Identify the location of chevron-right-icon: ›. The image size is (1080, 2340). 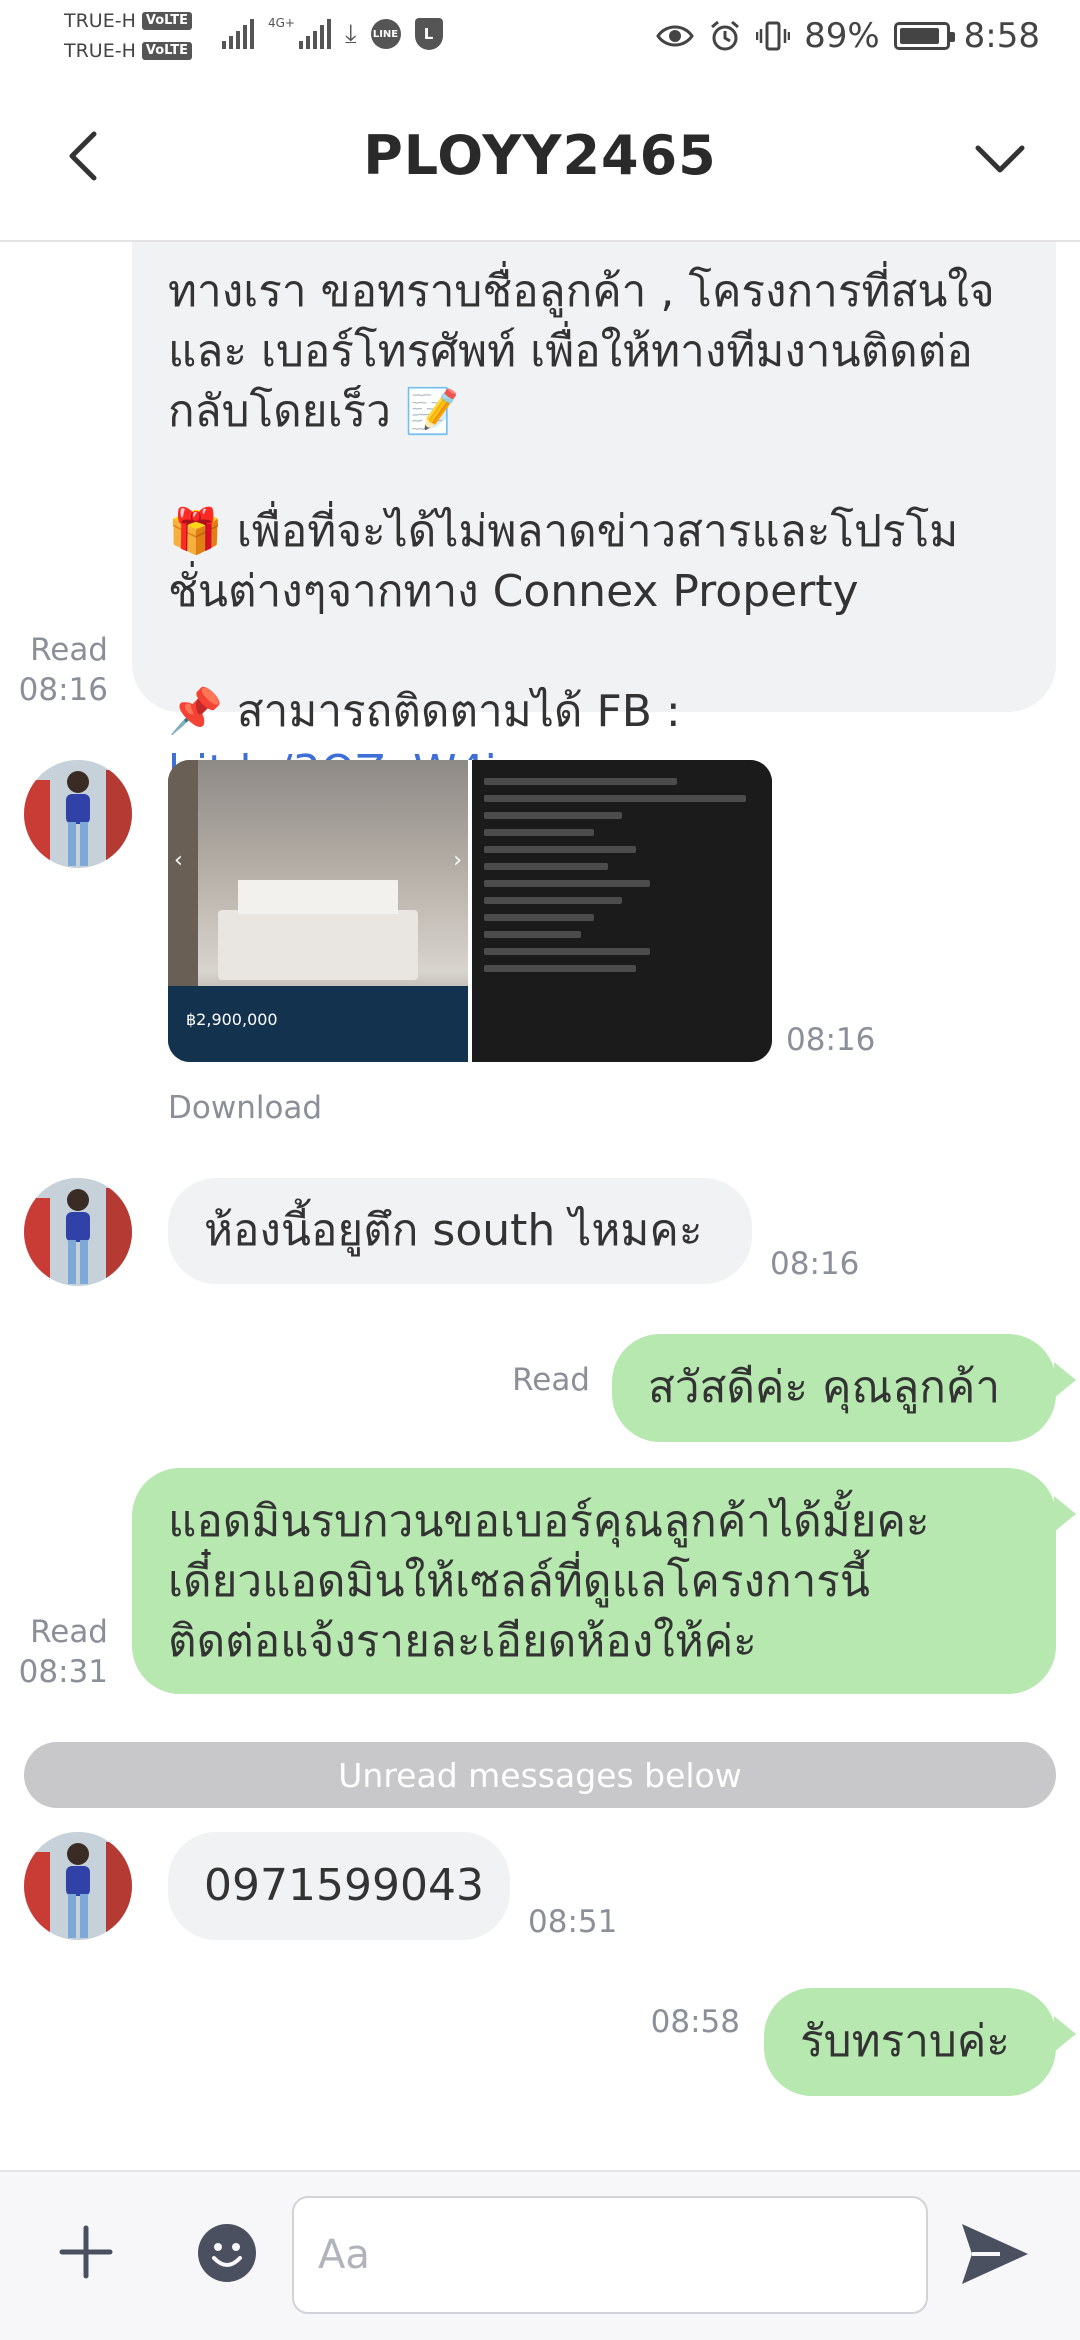
(457, 860).